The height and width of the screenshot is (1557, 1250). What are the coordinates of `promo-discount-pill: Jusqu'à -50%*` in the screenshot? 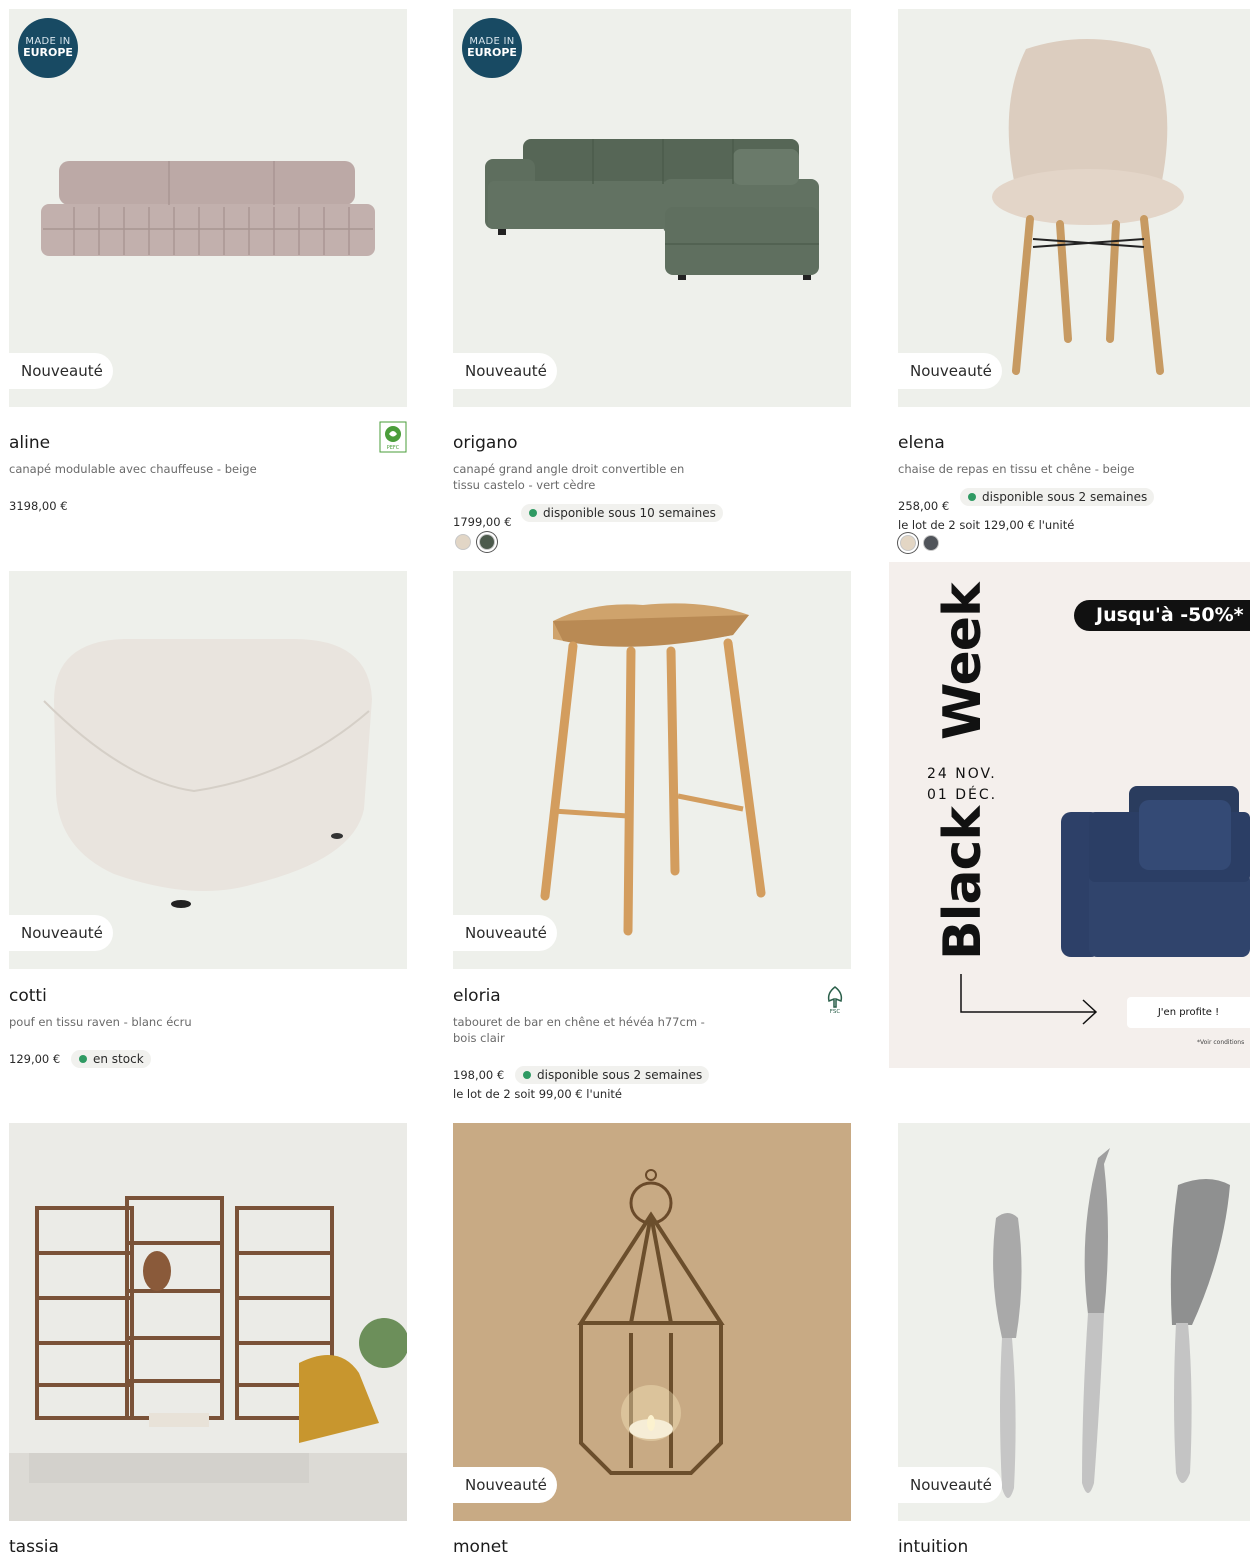 It's located at (1162, 615).